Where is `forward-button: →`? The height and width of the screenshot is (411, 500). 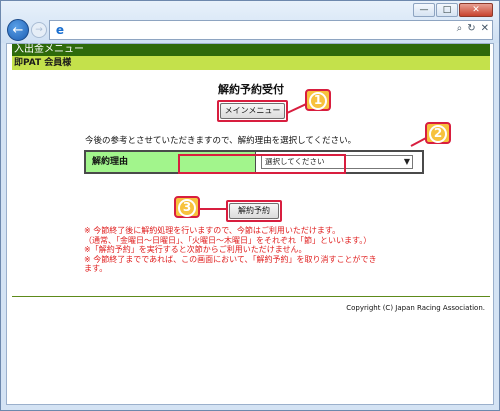
forward-button: → is located at coordinates (39, 30).